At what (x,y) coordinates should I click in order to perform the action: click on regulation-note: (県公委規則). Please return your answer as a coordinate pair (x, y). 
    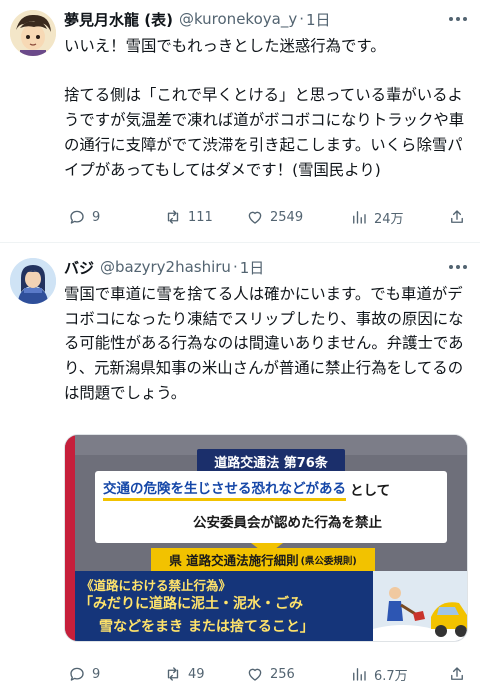
    Looking at the image, I should click on (328, 561).